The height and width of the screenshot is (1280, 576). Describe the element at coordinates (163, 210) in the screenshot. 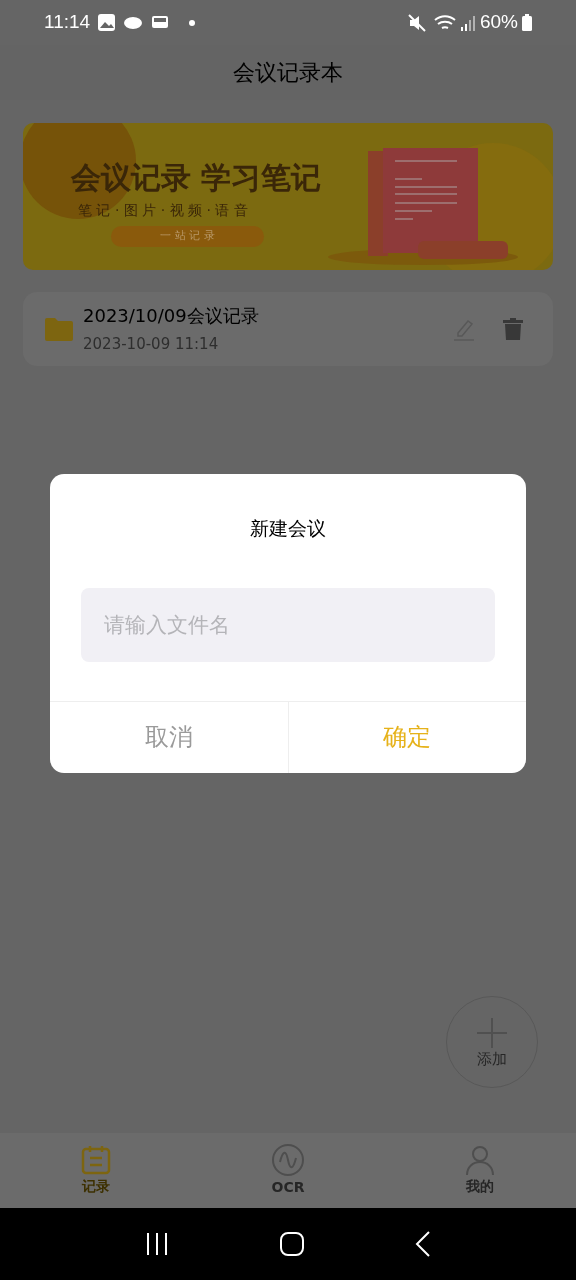

I see `banner-subline: 笔 记 · 图 片 · 视 频 · 语 音` at that location.